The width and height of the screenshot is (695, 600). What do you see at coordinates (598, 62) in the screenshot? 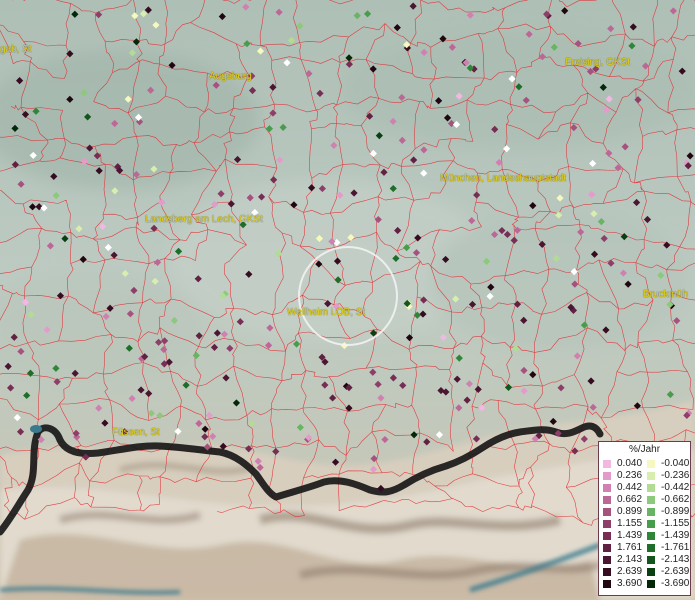
I see `place-label-freising: Freising, GKSt` at bounding box center [598, 62].